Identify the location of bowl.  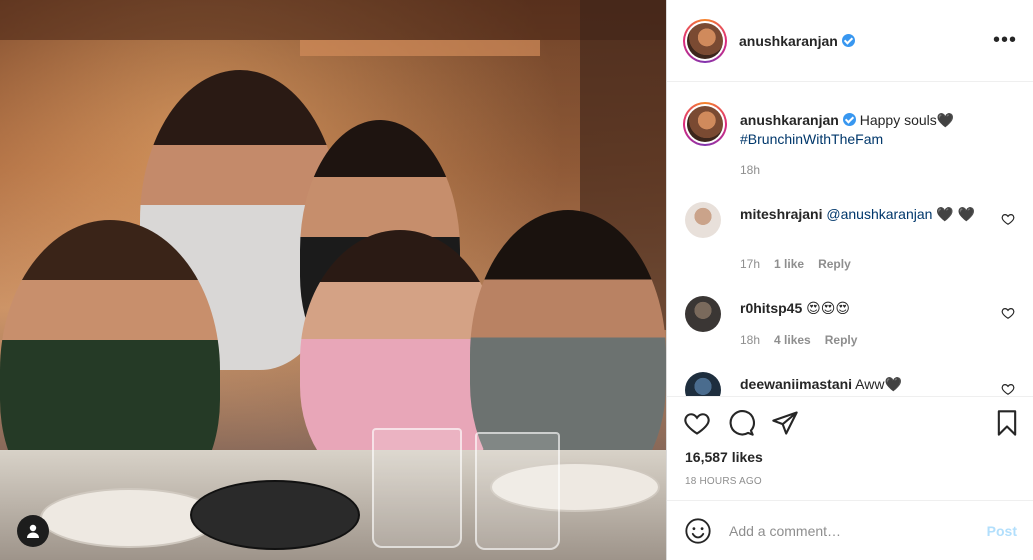
(275, 515).